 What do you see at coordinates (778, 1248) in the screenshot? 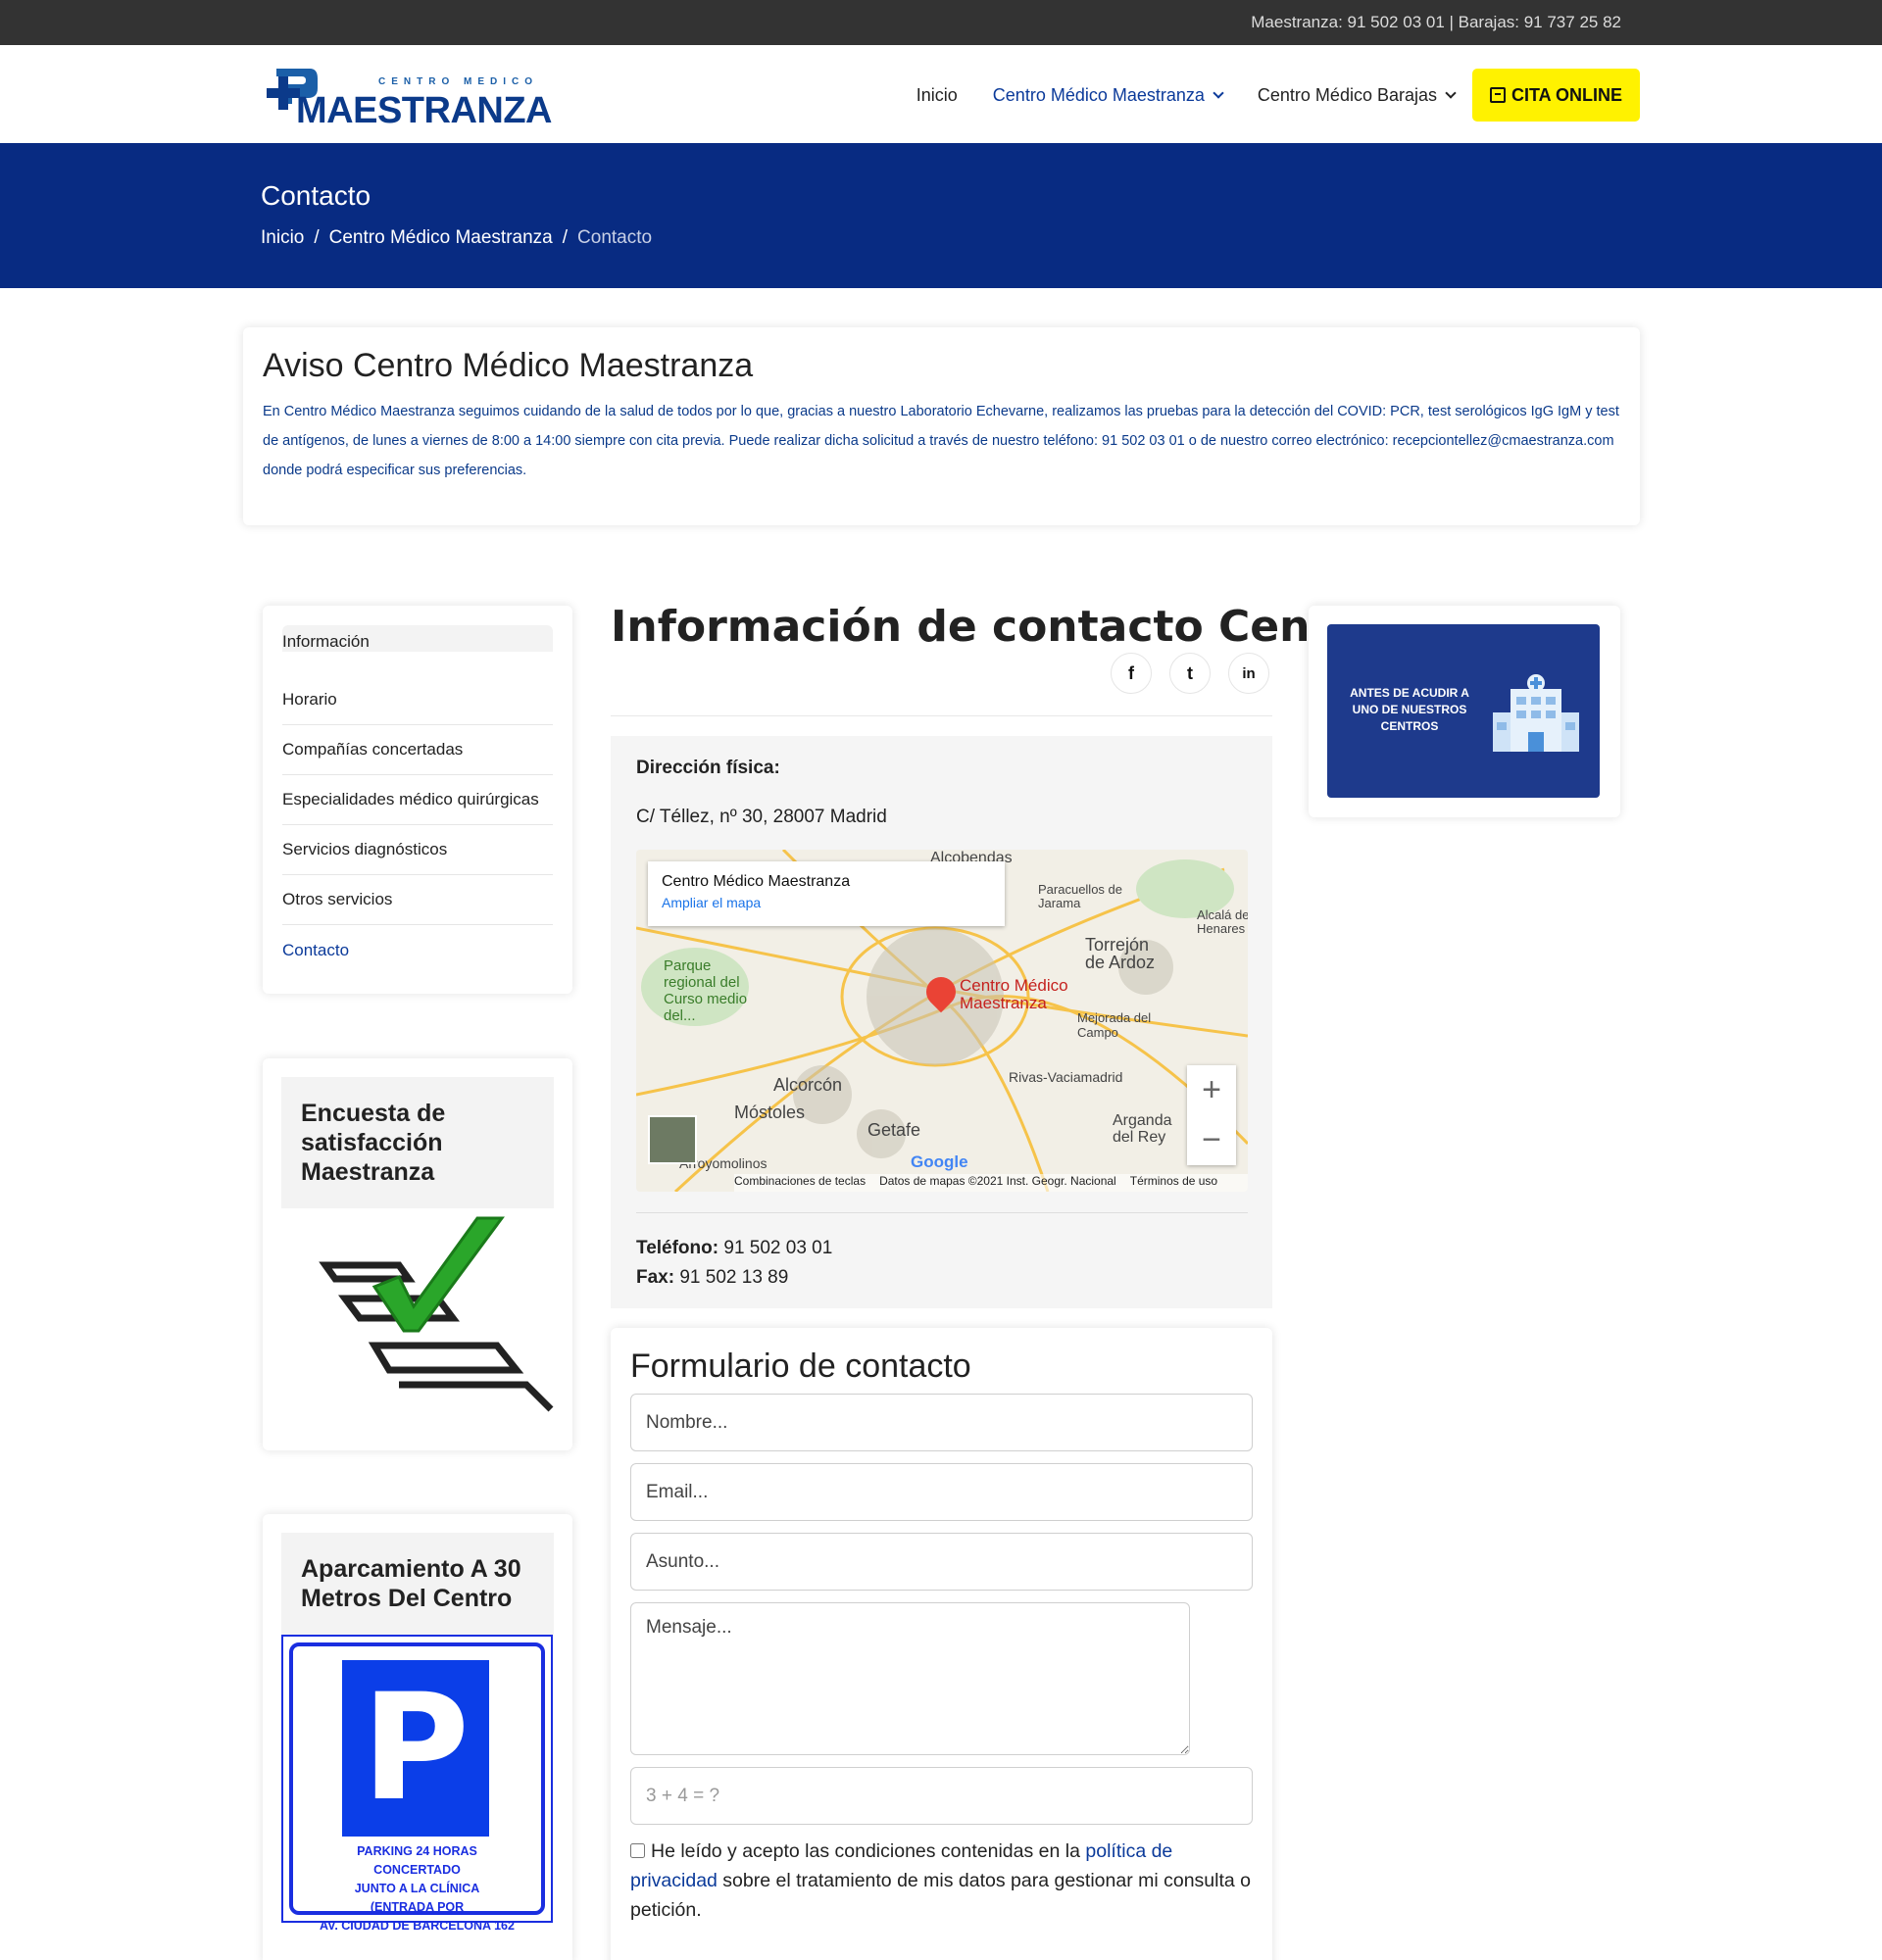
I see `phone-value: 91 502 03 01` at bounding box center [778, 1248].